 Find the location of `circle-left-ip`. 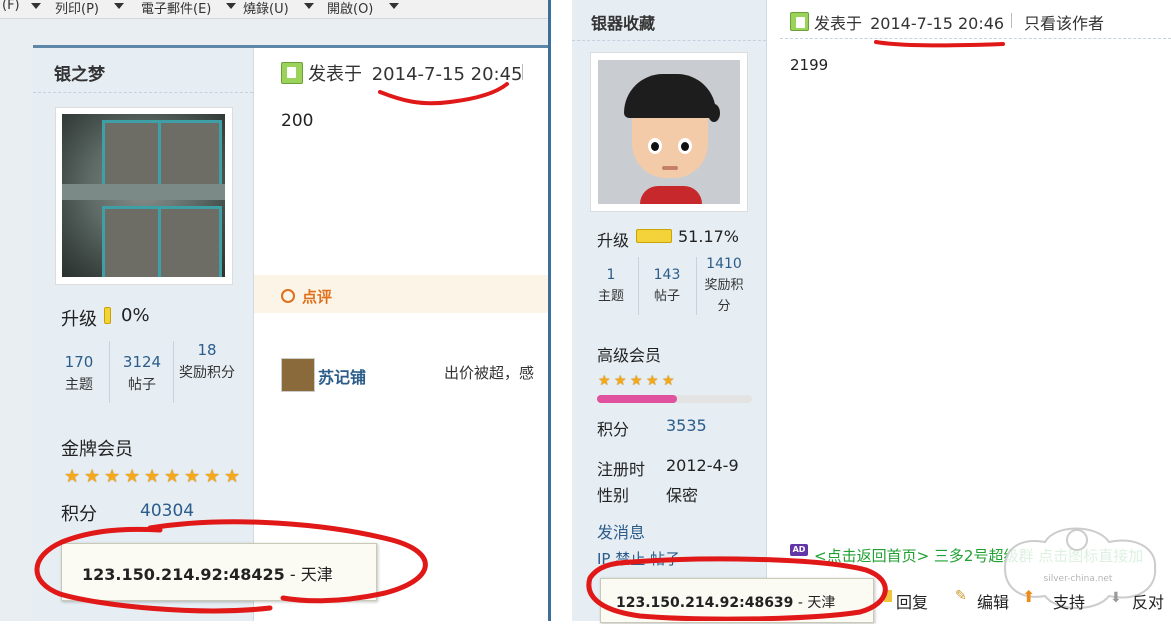

circle-left-ip is located at coordinates (231, 566).